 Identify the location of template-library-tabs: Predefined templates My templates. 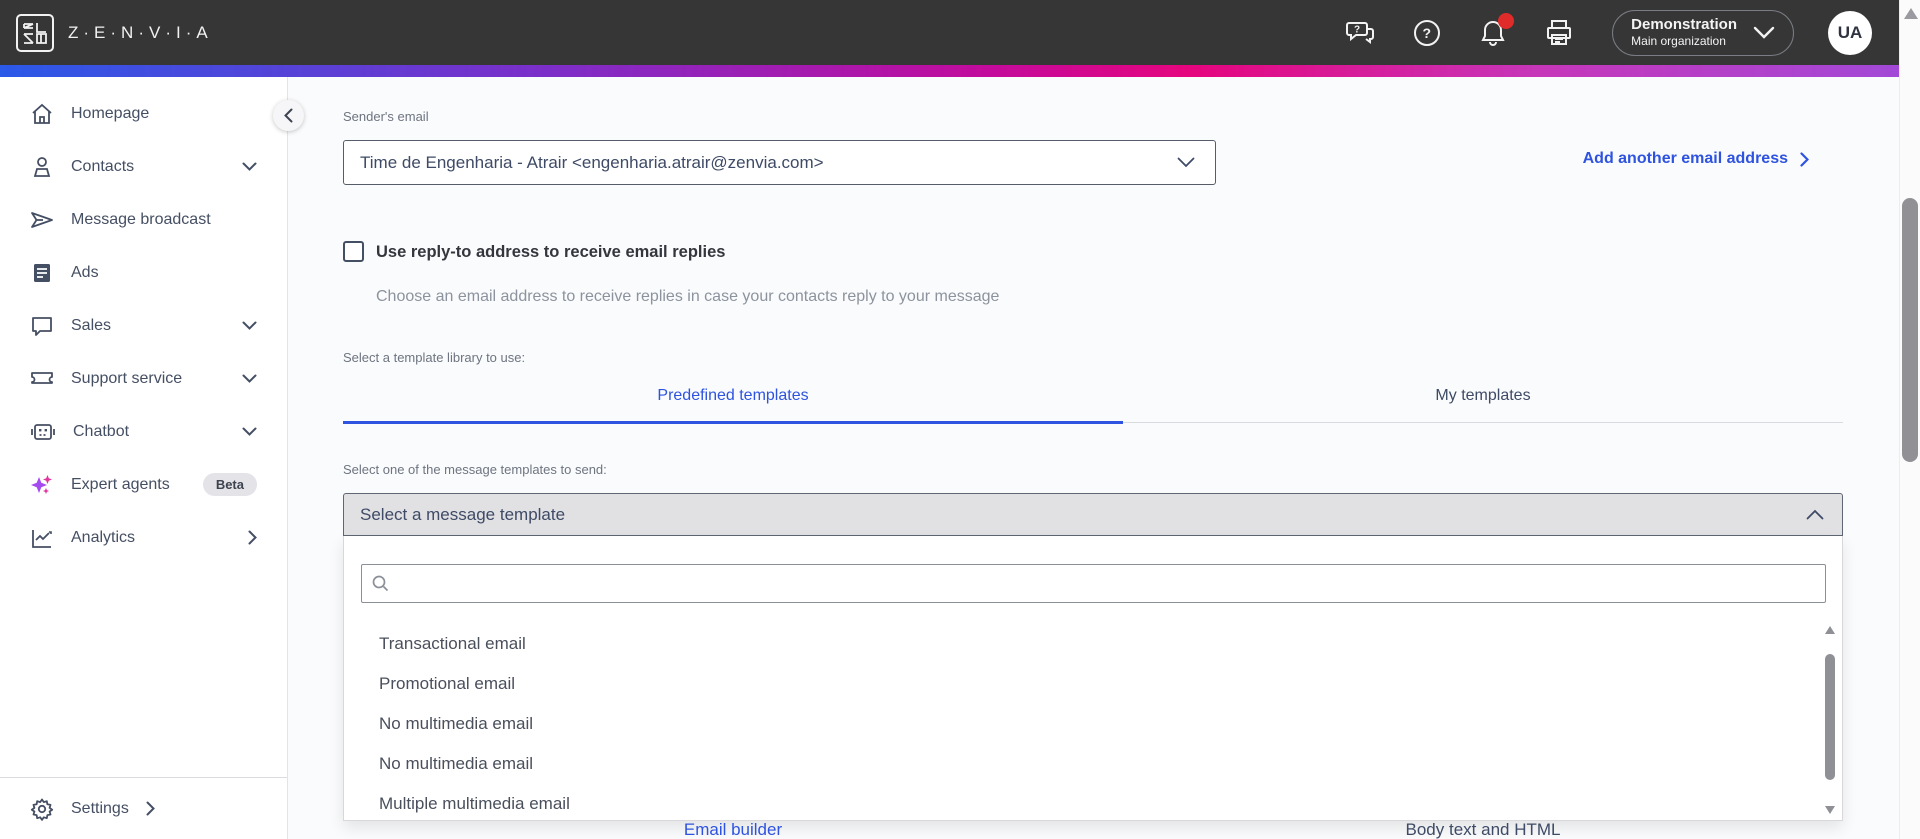
(1093, 405).